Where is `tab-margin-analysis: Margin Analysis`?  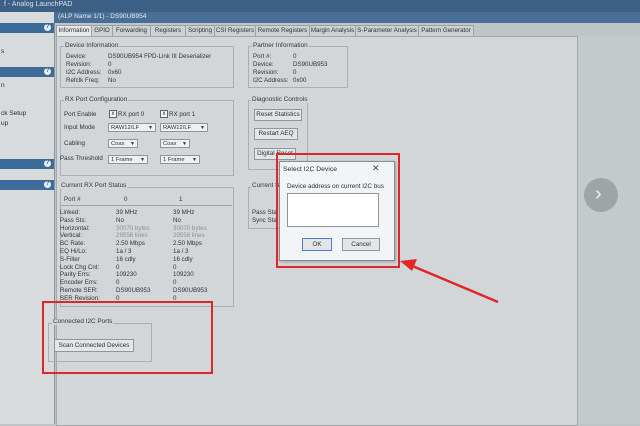
tab-margin-analysis: Margin Analysis is located at coordinates (332, 30).